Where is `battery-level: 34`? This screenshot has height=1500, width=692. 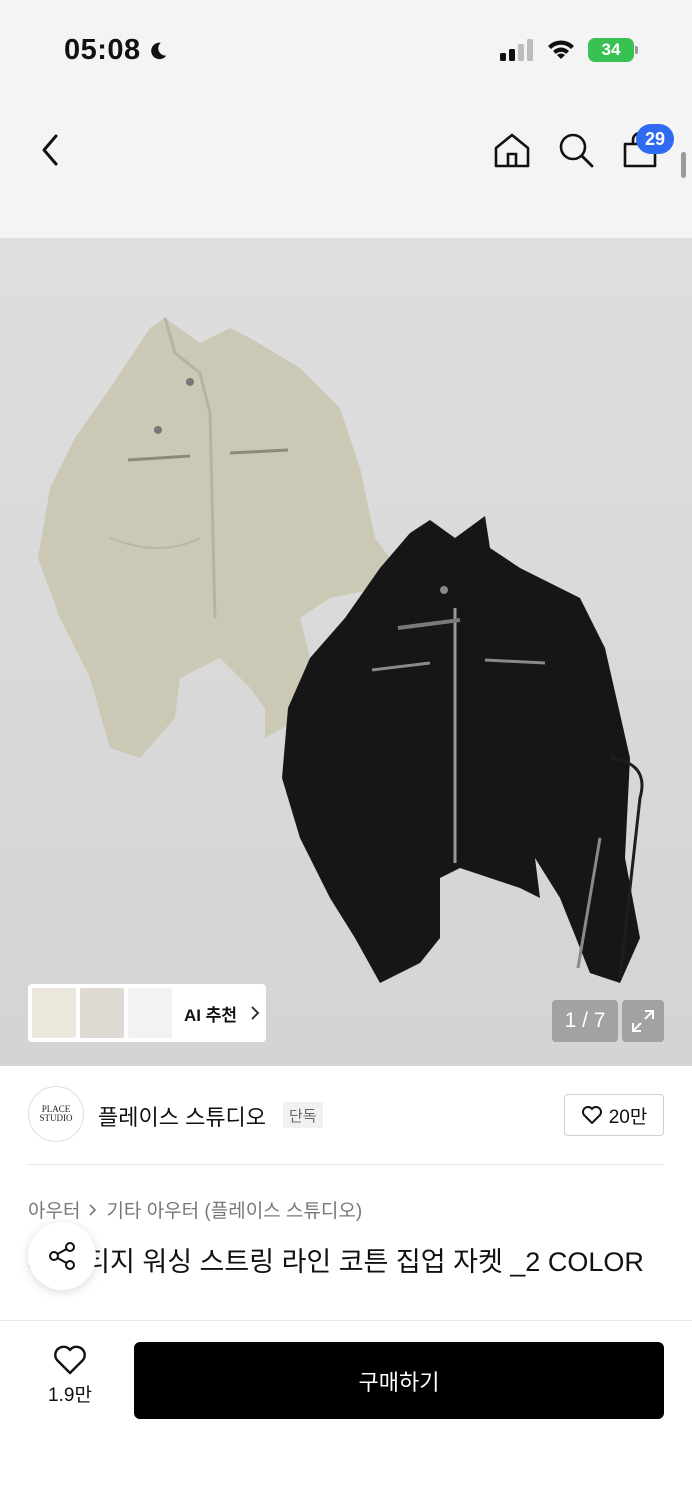 battery-level: 34 is located at coordinates (611, 49).